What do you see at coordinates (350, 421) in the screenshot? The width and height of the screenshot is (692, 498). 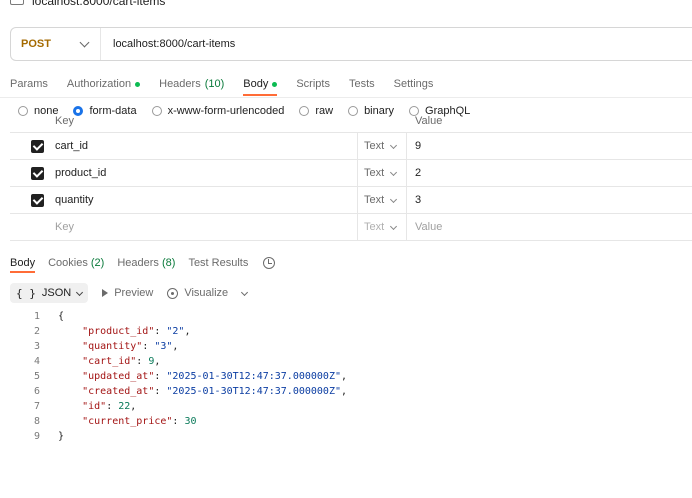 I see `code-line: 8 "current_price": 30` at bounding box center [350, 421].